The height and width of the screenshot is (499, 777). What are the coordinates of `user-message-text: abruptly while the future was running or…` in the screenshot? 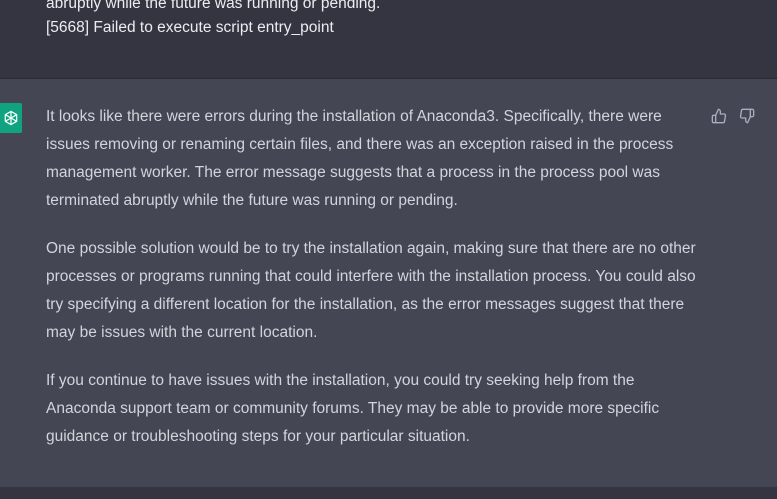 It's located at (213, 20).